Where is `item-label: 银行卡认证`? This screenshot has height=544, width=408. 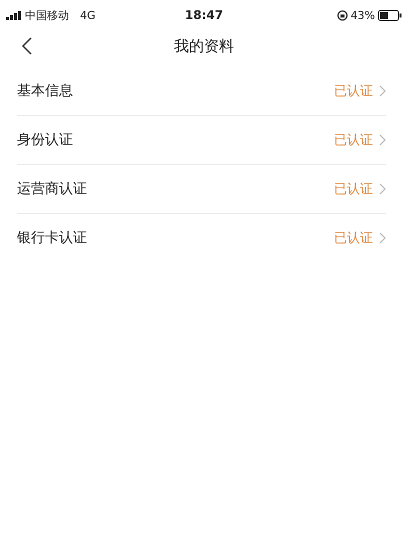
item-label: 银行卡认证 is located at coordinates (175, 238).